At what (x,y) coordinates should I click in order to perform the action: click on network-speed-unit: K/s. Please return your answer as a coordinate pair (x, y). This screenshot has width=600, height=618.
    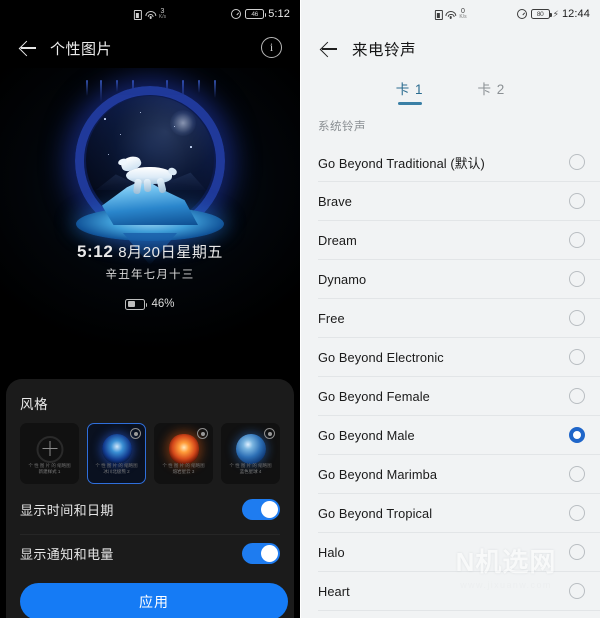
    Looking at the image, I should click on (162, 17).